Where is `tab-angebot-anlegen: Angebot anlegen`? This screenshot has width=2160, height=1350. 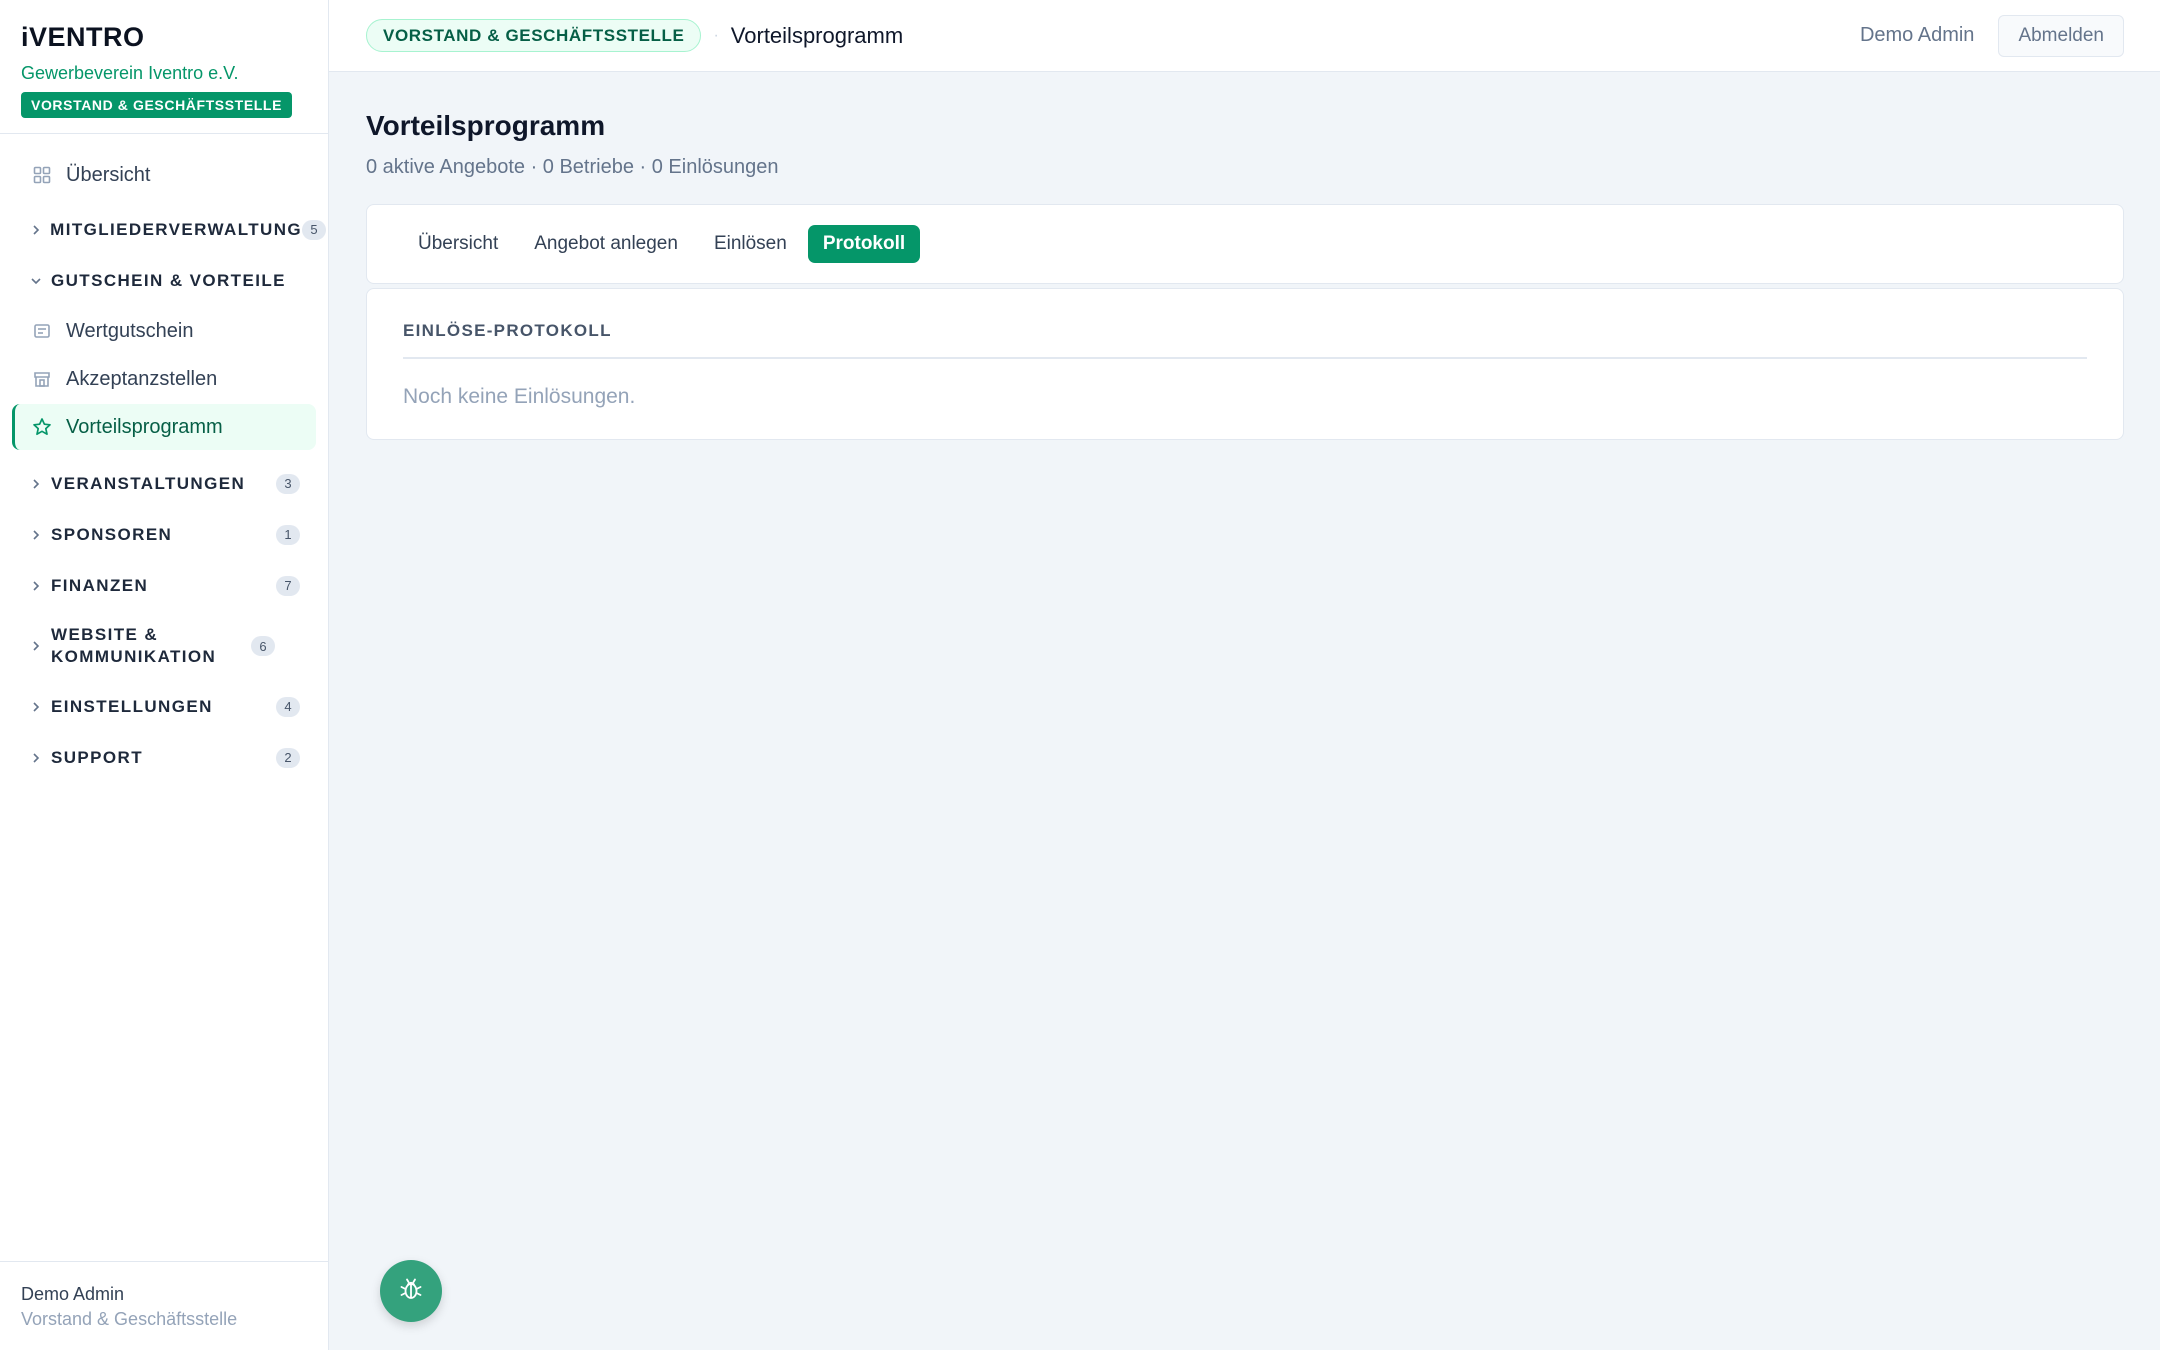
tab-angebot-anlegen: Angebot anlegen is located at coordinates (606, 244).